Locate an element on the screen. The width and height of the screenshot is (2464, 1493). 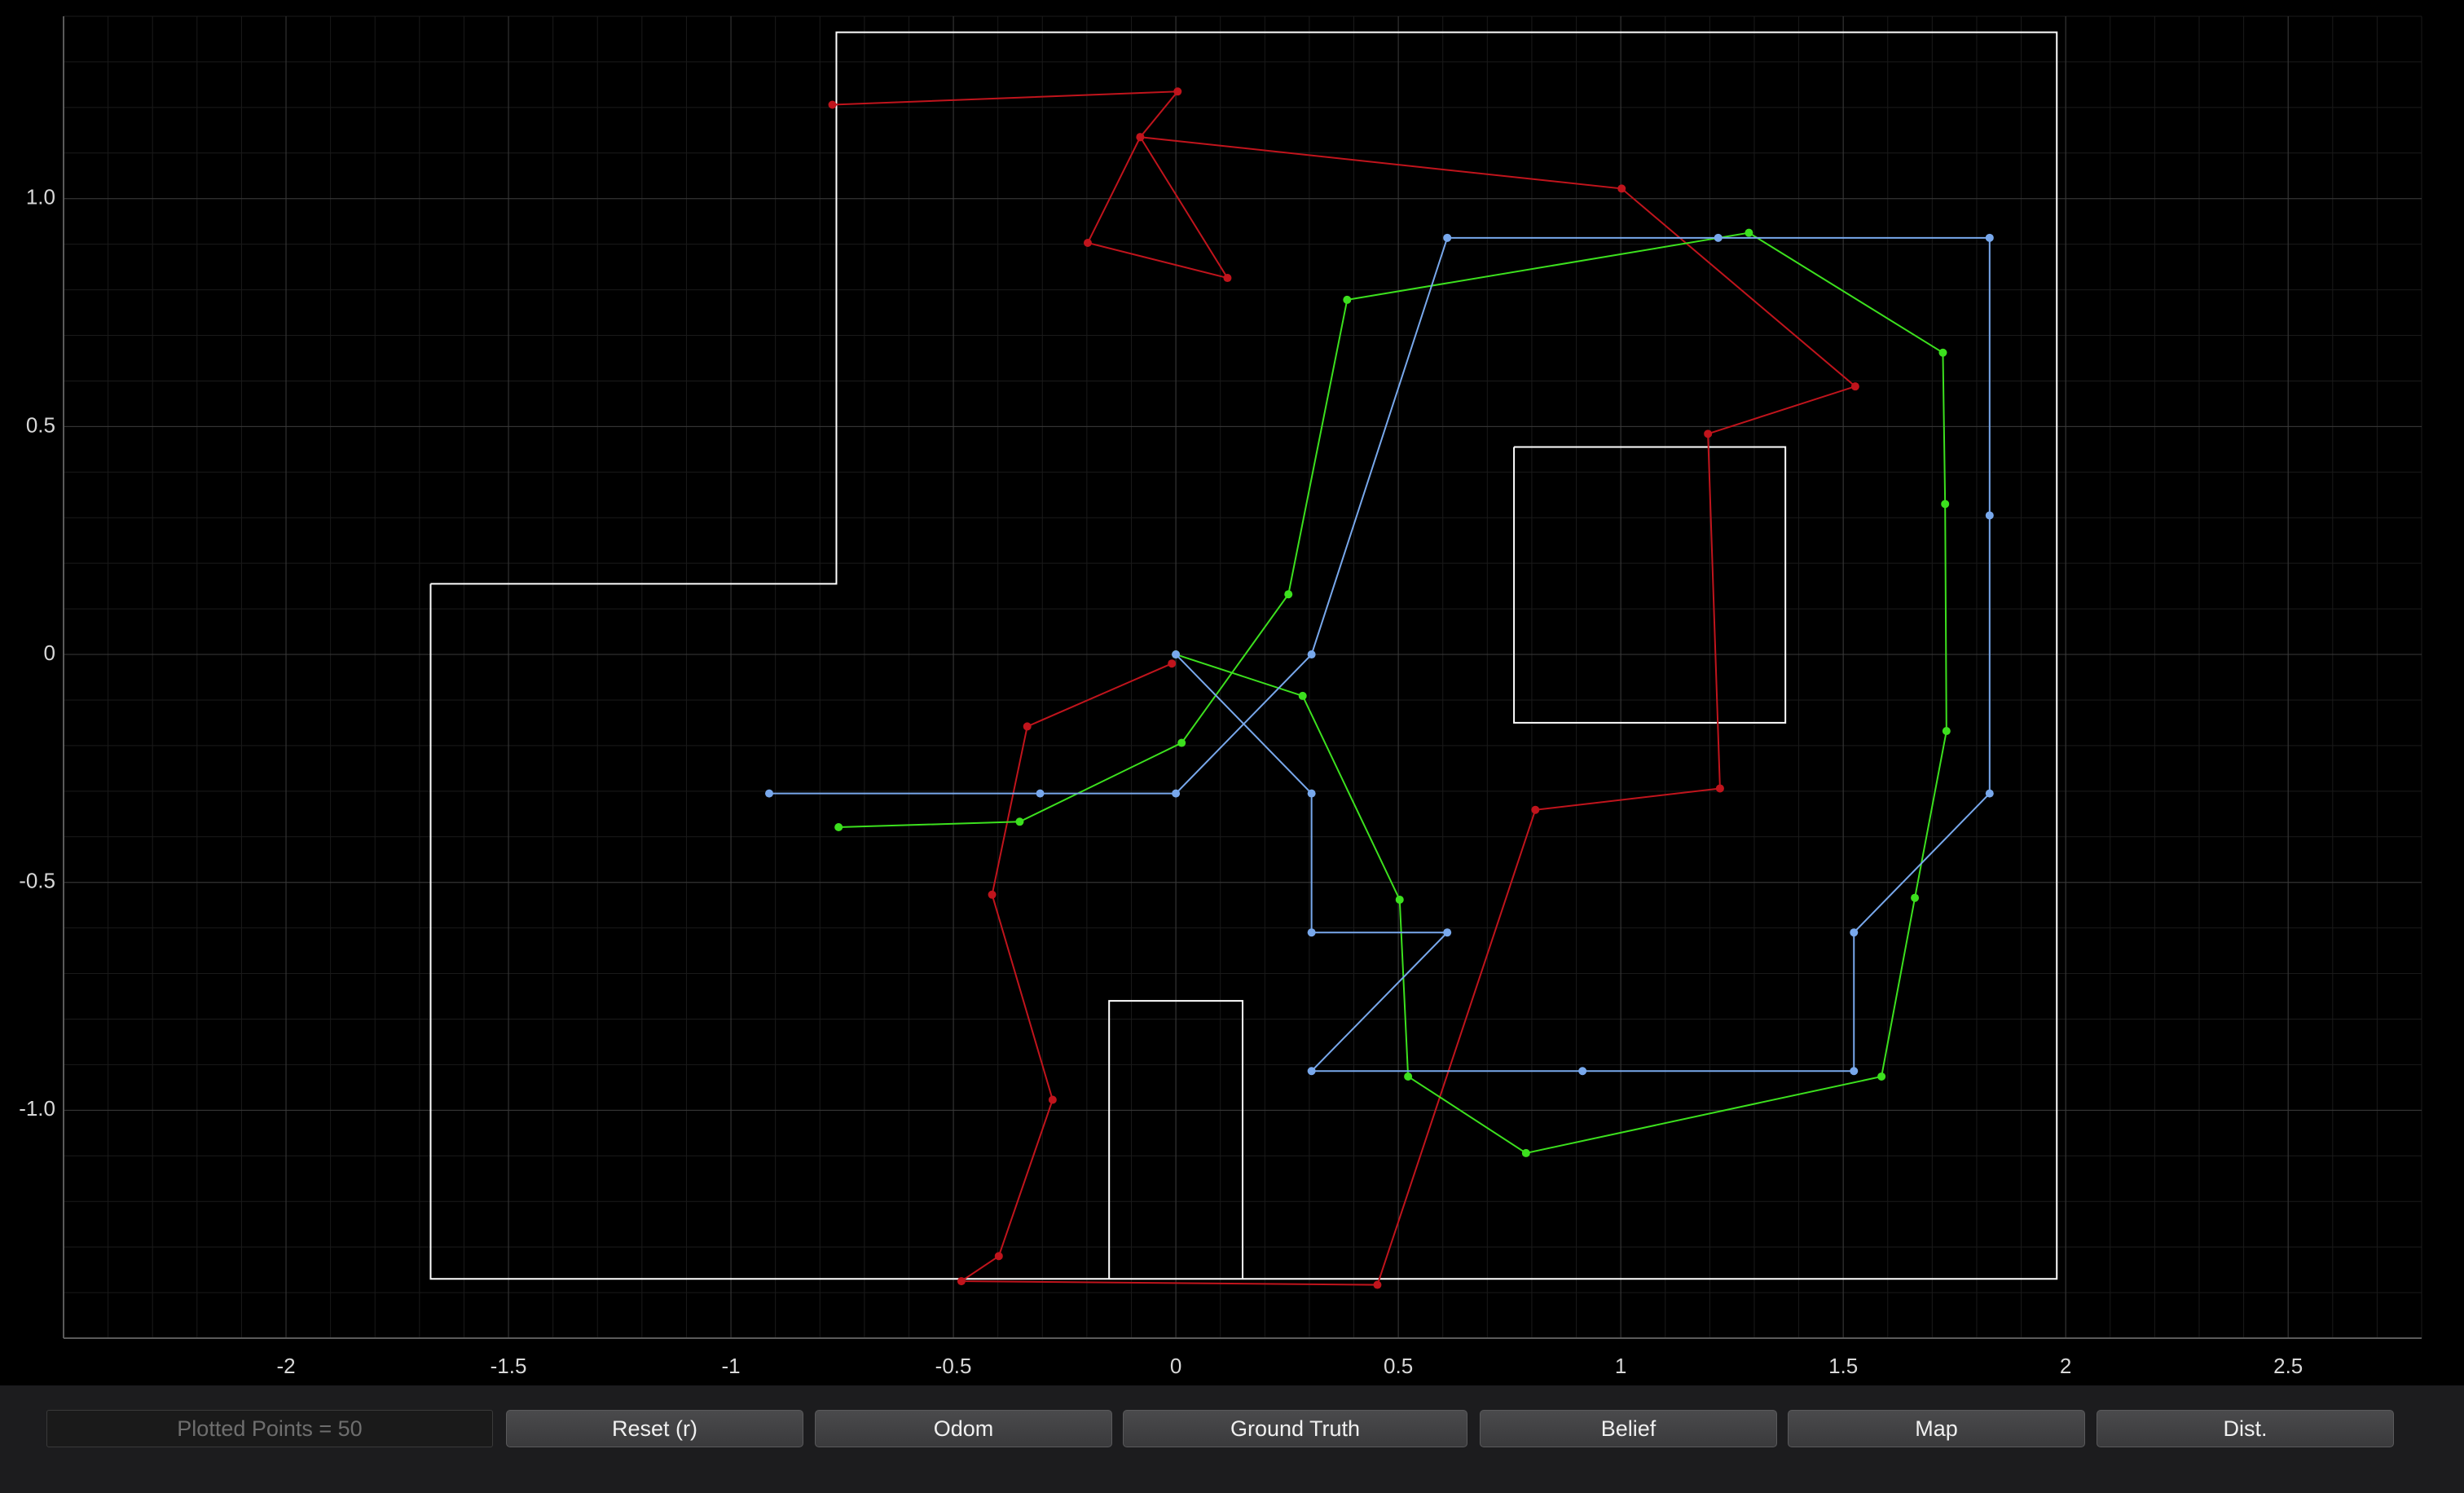
x-tick-label: 2.5 is located at coordinates (2288, 1366).